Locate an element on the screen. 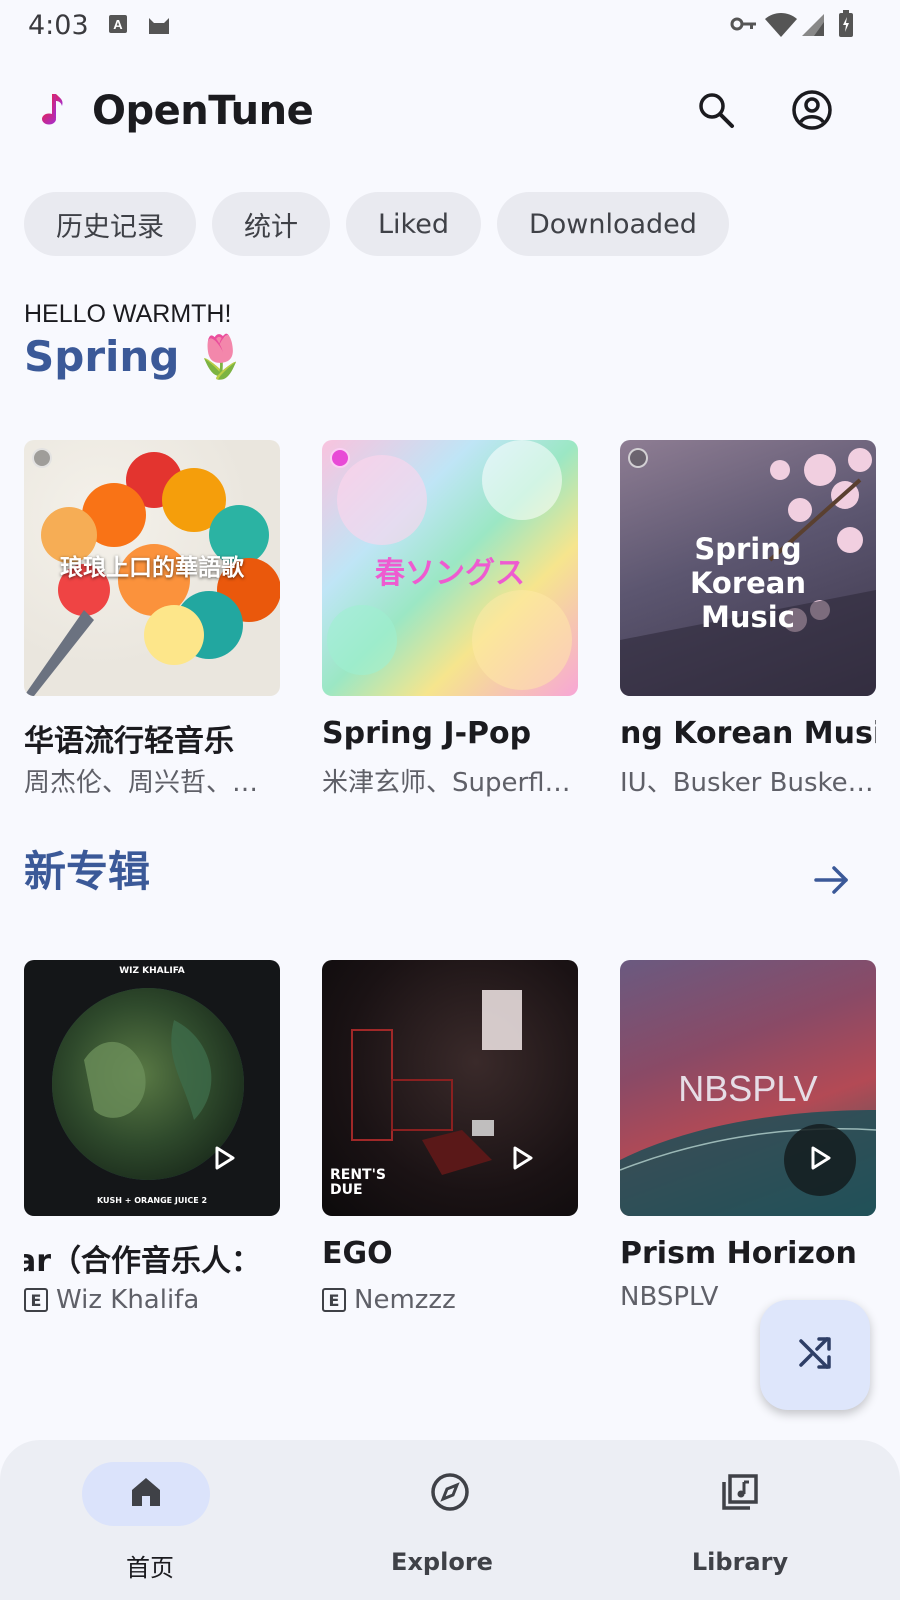  wifi-icon is located at coordinates (781, 27).